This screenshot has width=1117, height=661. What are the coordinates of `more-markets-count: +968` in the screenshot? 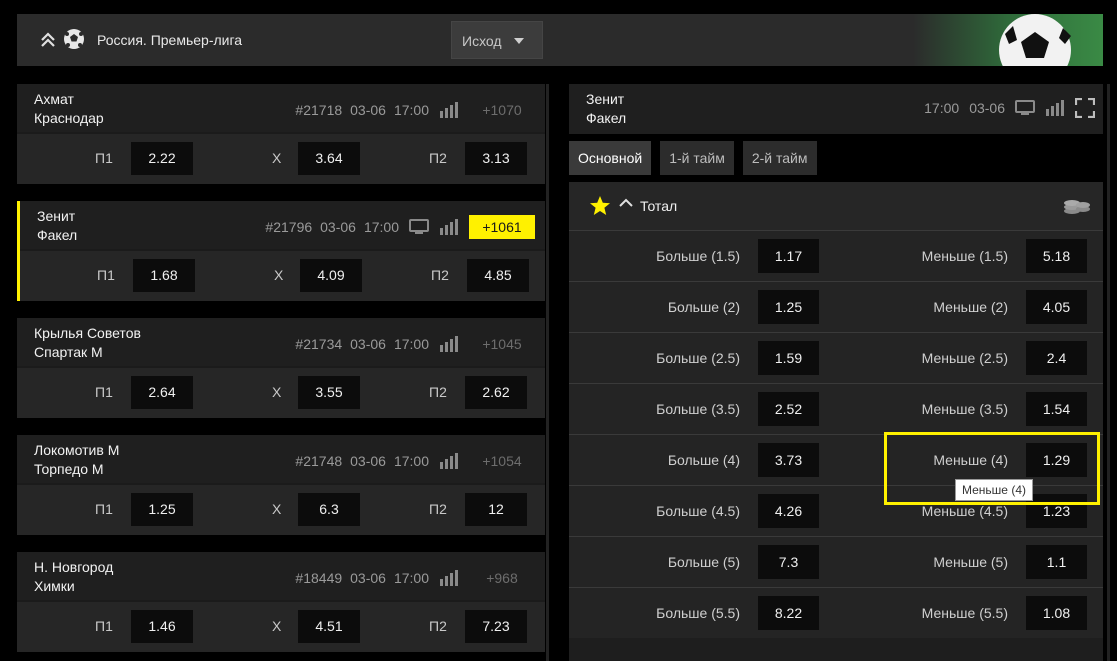 It's located at (502, 578).